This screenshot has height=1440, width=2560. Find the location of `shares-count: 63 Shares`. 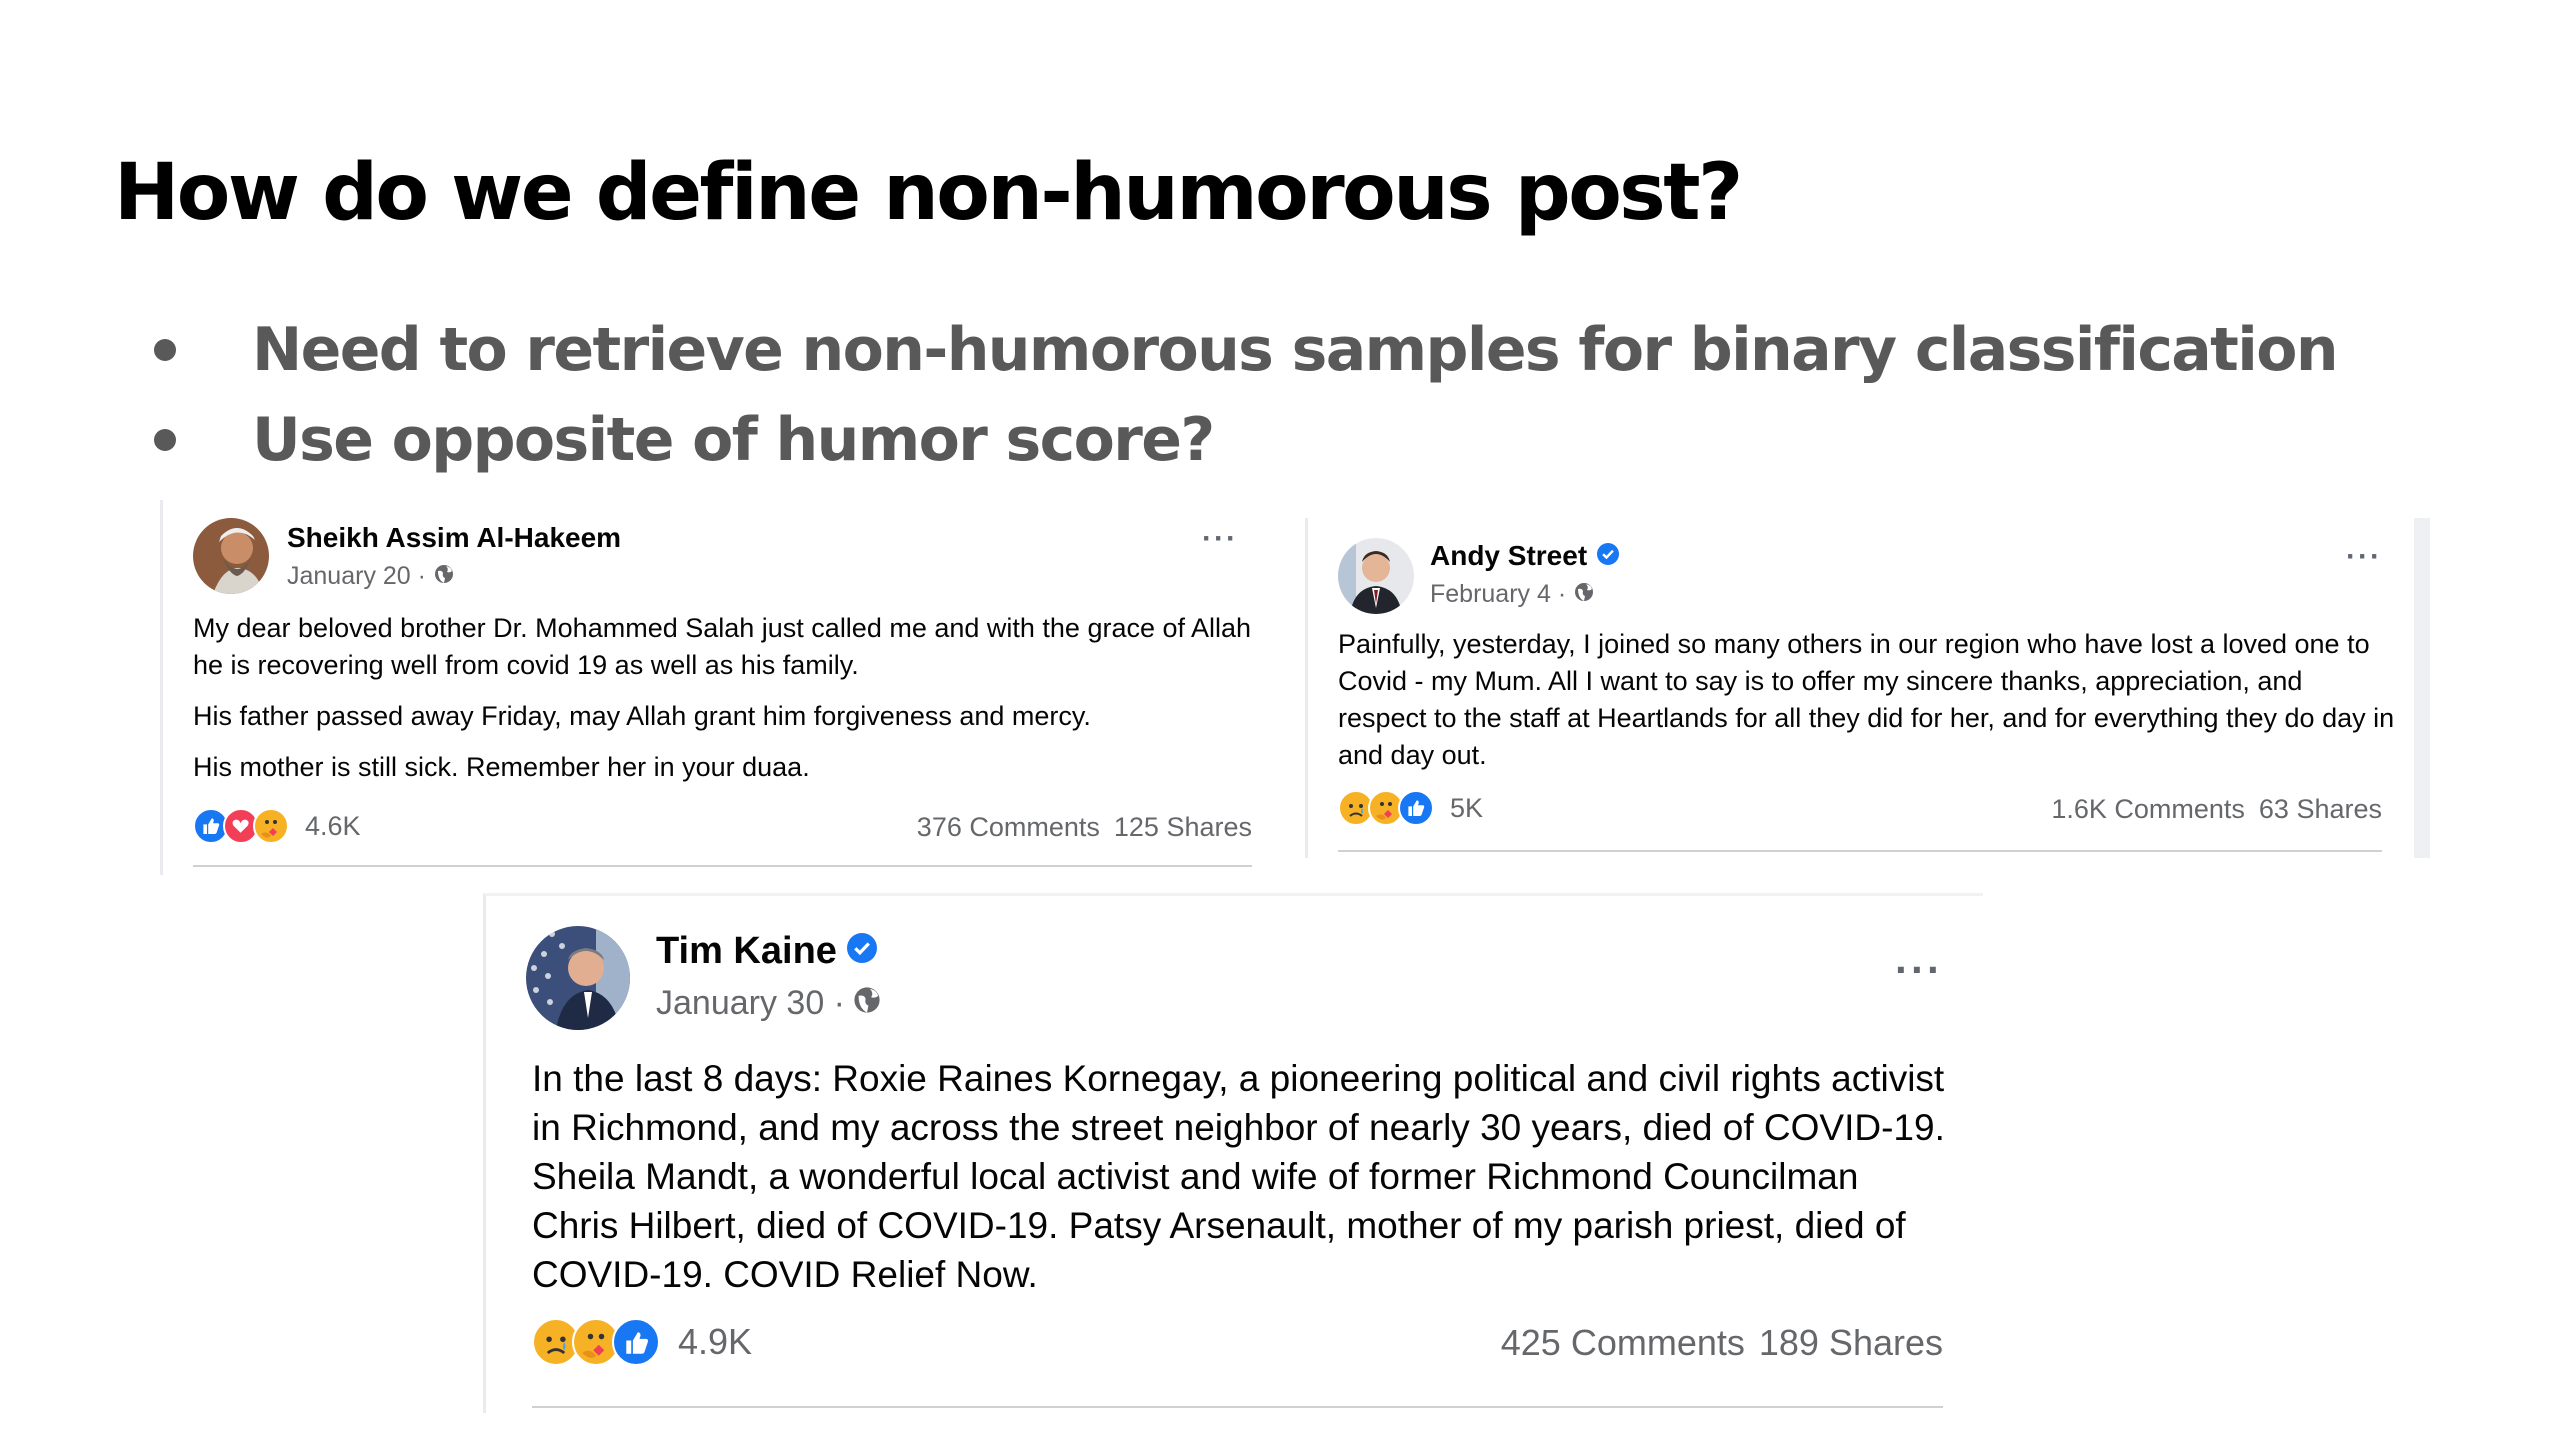

shares-count: 63 Shares is located at coordinates (2320, 809).